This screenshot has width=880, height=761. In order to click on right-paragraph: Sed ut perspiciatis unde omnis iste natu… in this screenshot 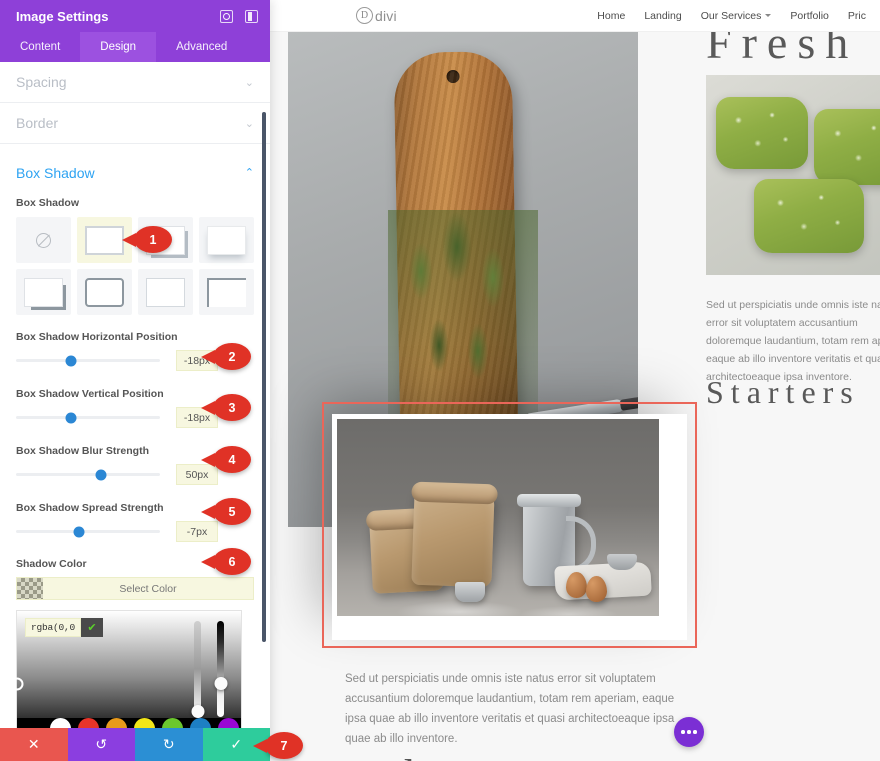, I will do `click(793, 341)`.